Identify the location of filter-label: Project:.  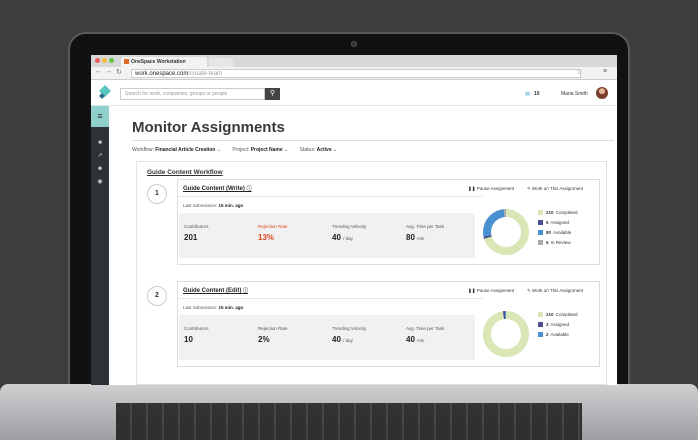
(241, 150).